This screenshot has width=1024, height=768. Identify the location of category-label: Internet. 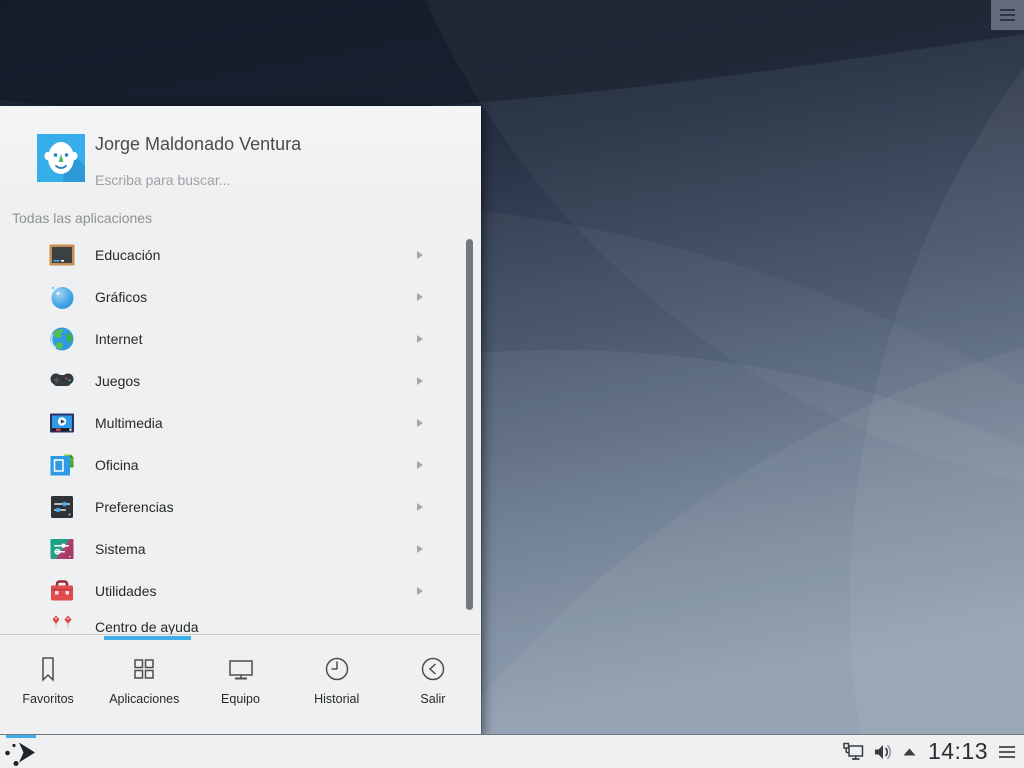
(119, 339).